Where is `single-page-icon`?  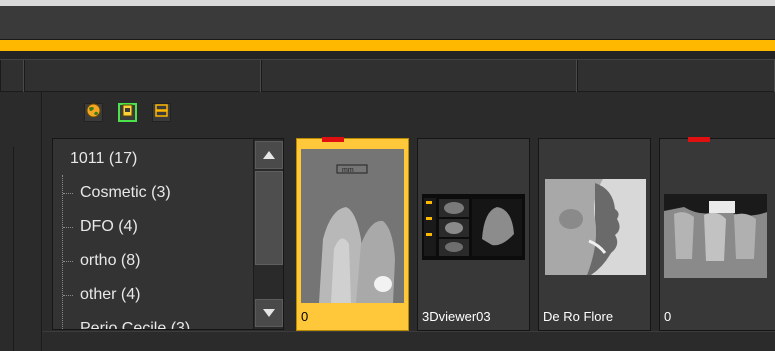
single-page-icon is located at coordinates (127, 113).